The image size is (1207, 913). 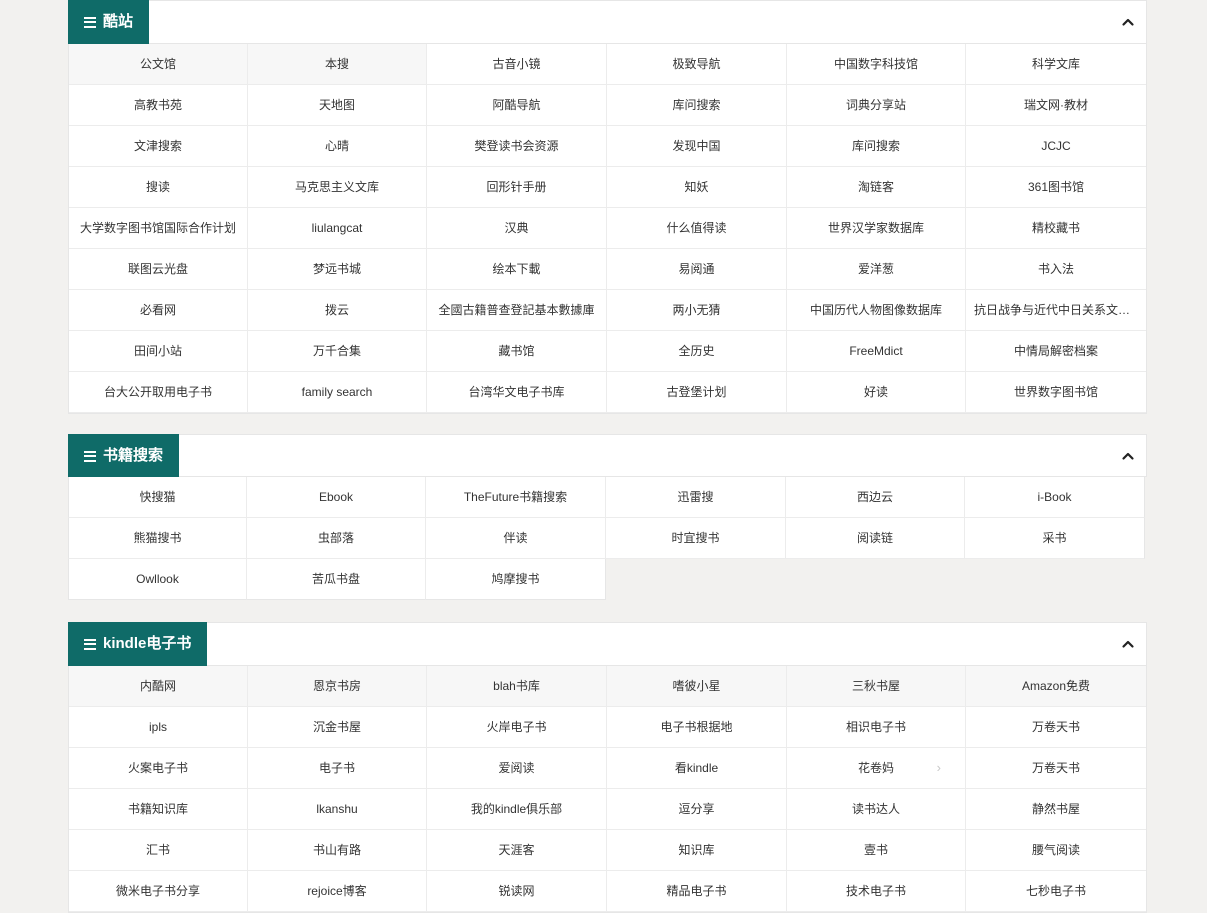 I want to click on site-link: 抗日战争与近代中日关系文献数据平台, so click(x=1056, y=310).